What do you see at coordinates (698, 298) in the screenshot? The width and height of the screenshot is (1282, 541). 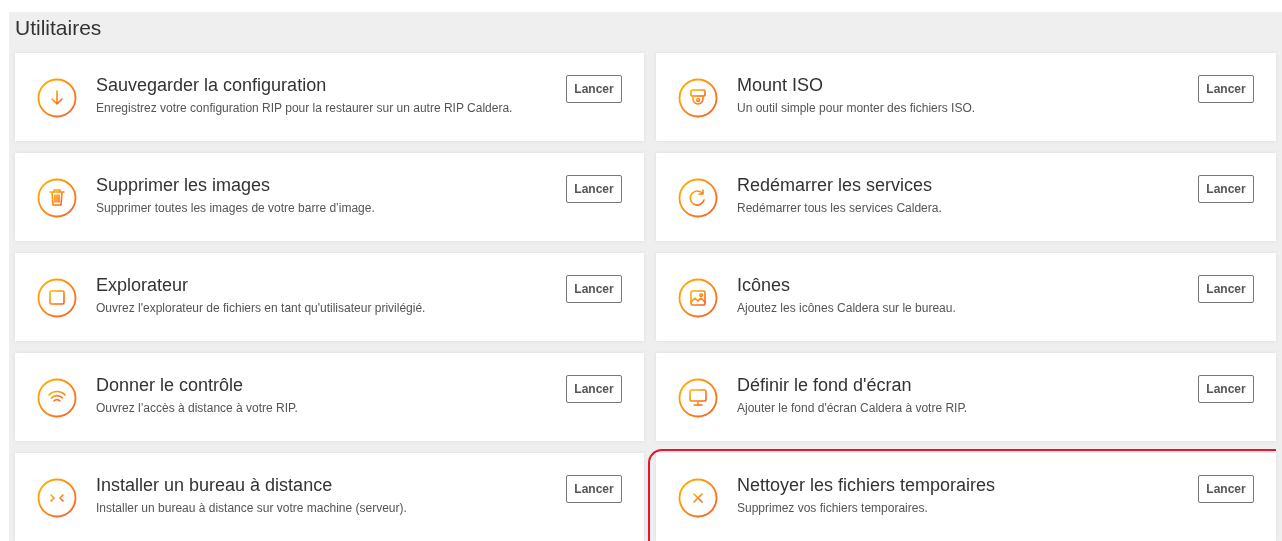 I see `image-icon` at bounding box center [698, 298].